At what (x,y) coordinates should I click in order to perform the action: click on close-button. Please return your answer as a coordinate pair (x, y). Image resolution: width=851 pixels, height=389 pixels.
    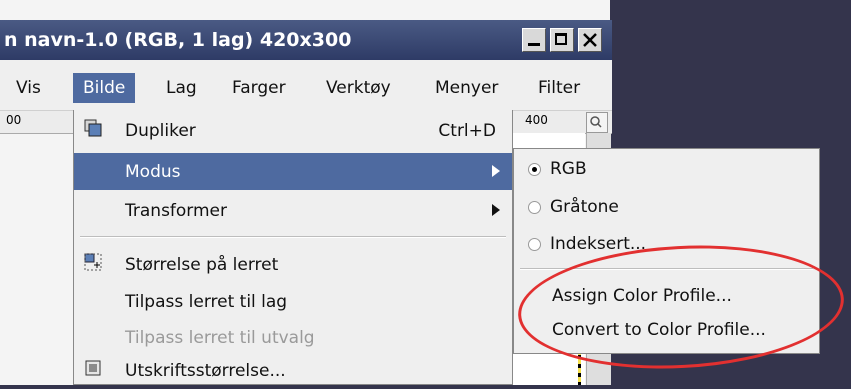
    Looking at the image, I should click on (590, 40).